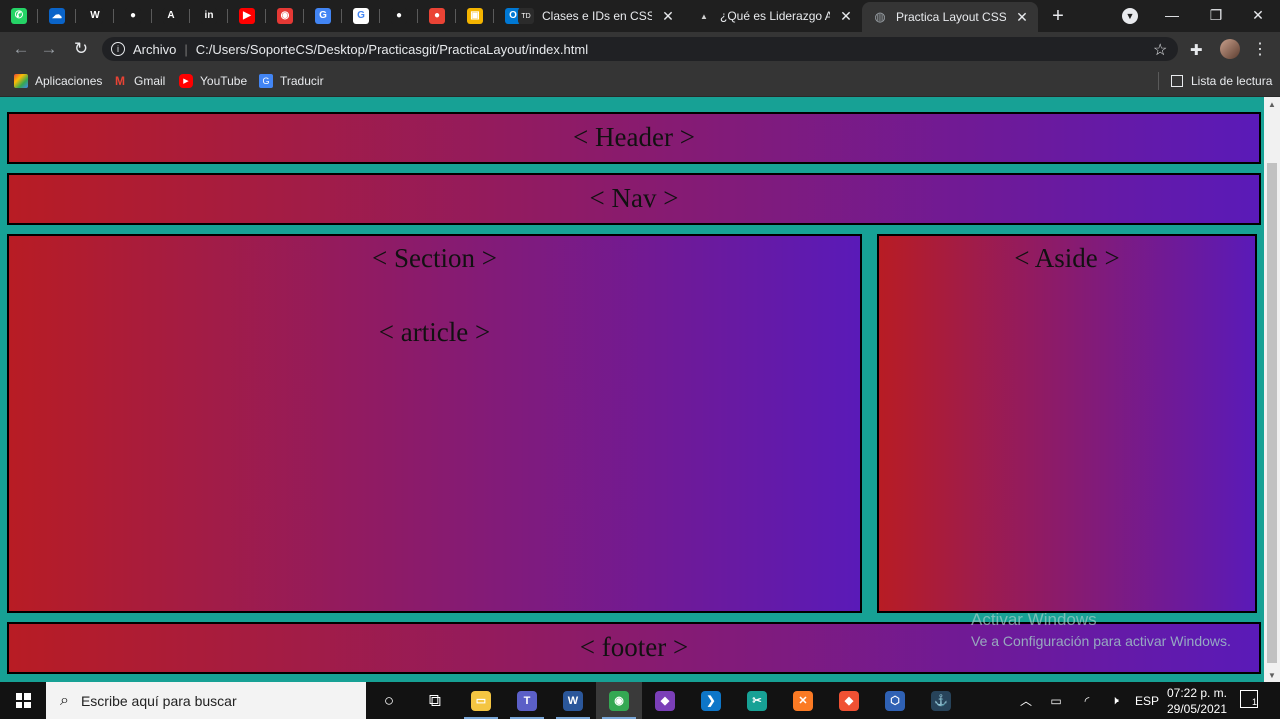 This screenshot has width=1280, height=719. Describe the element at coordinates (1258, 15) in the screenshot. I see `close-window-button: ✕` at that location.